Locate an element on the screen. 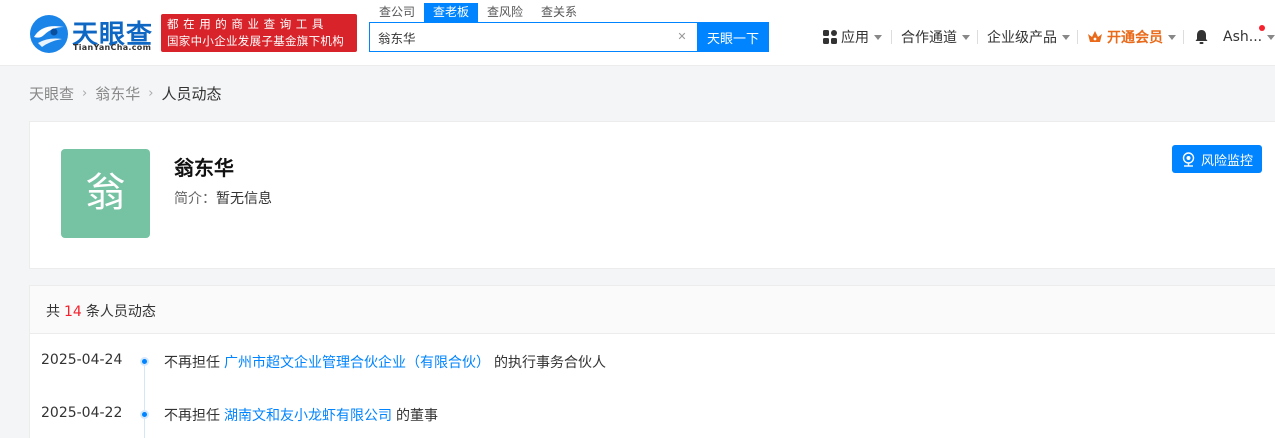 This screenshot has width=1275, height=438. search-input is located at coordinates (520, 37).